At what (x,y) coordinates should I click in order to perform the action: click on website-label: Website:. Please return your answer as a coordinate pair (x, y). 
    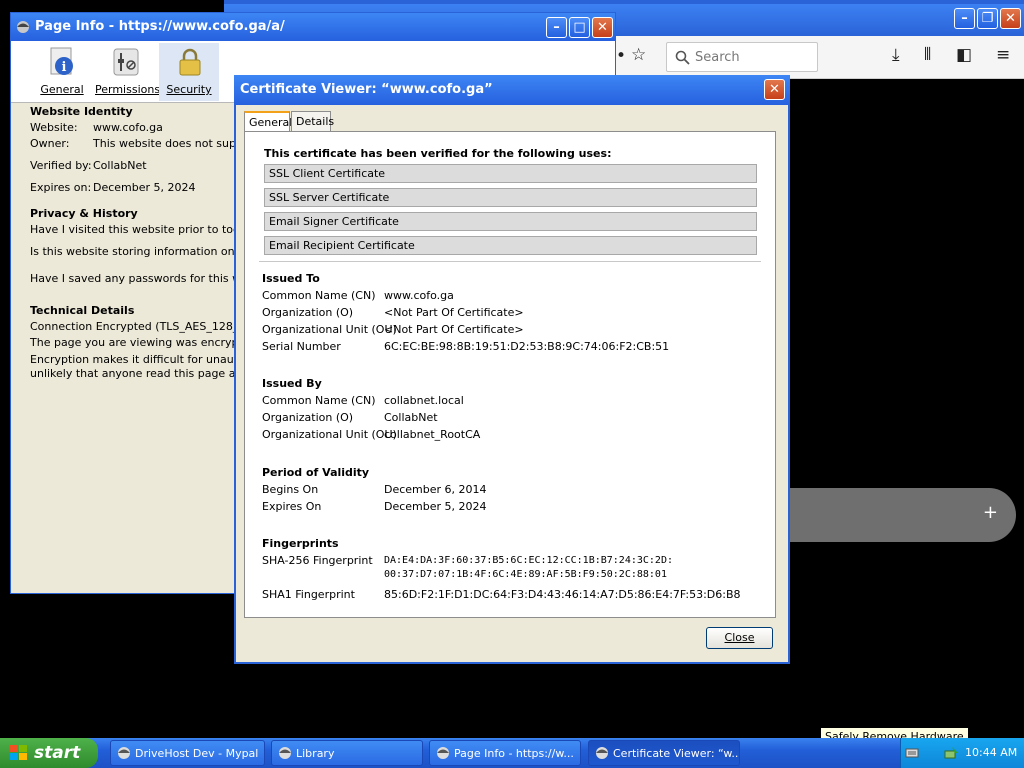
    Looking at the image, I should click on (54, 127).